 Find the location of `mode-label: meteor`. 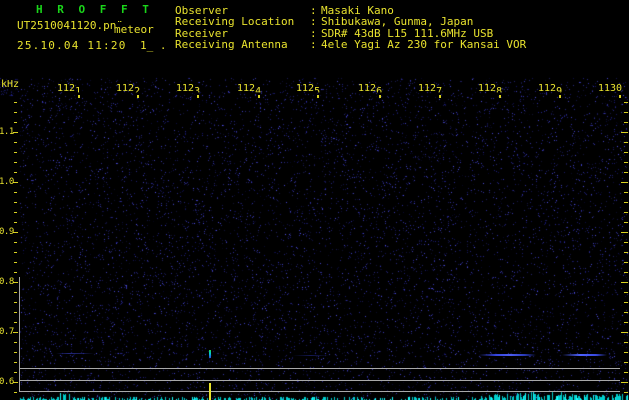

mode-label: meteor is located at coordinates (133, 29).